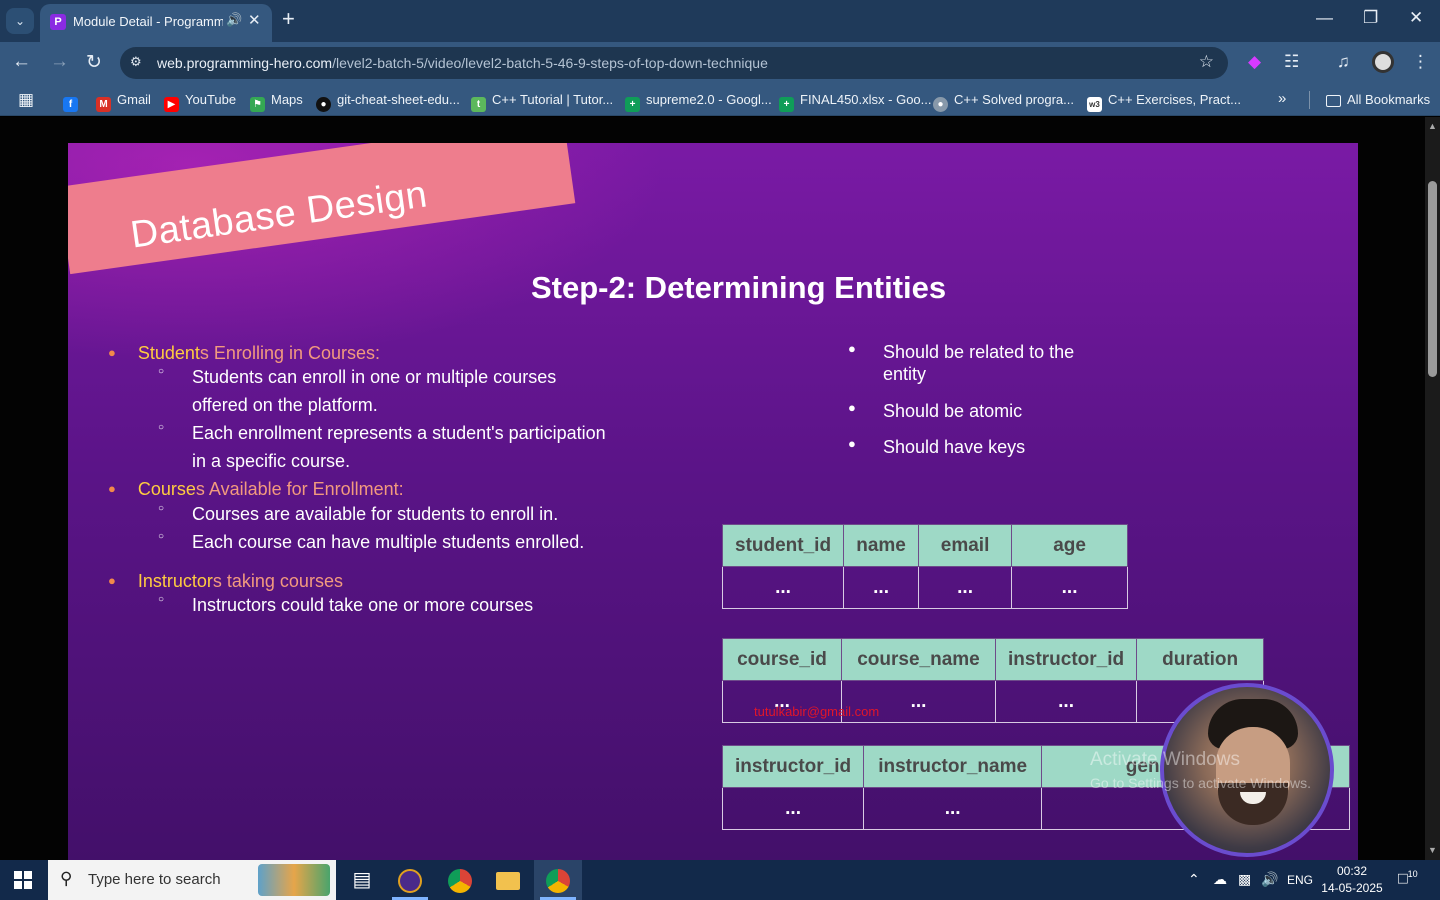  Describe the element at coordinates (508, 880) in the screenshot. I see `file-explorer-icon` at that location.